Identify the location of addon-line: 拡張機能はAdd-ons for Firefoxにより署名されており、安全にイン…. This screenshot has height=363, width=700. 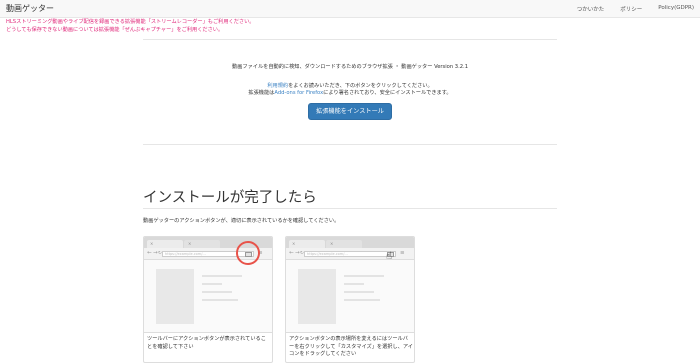
(350, 92).